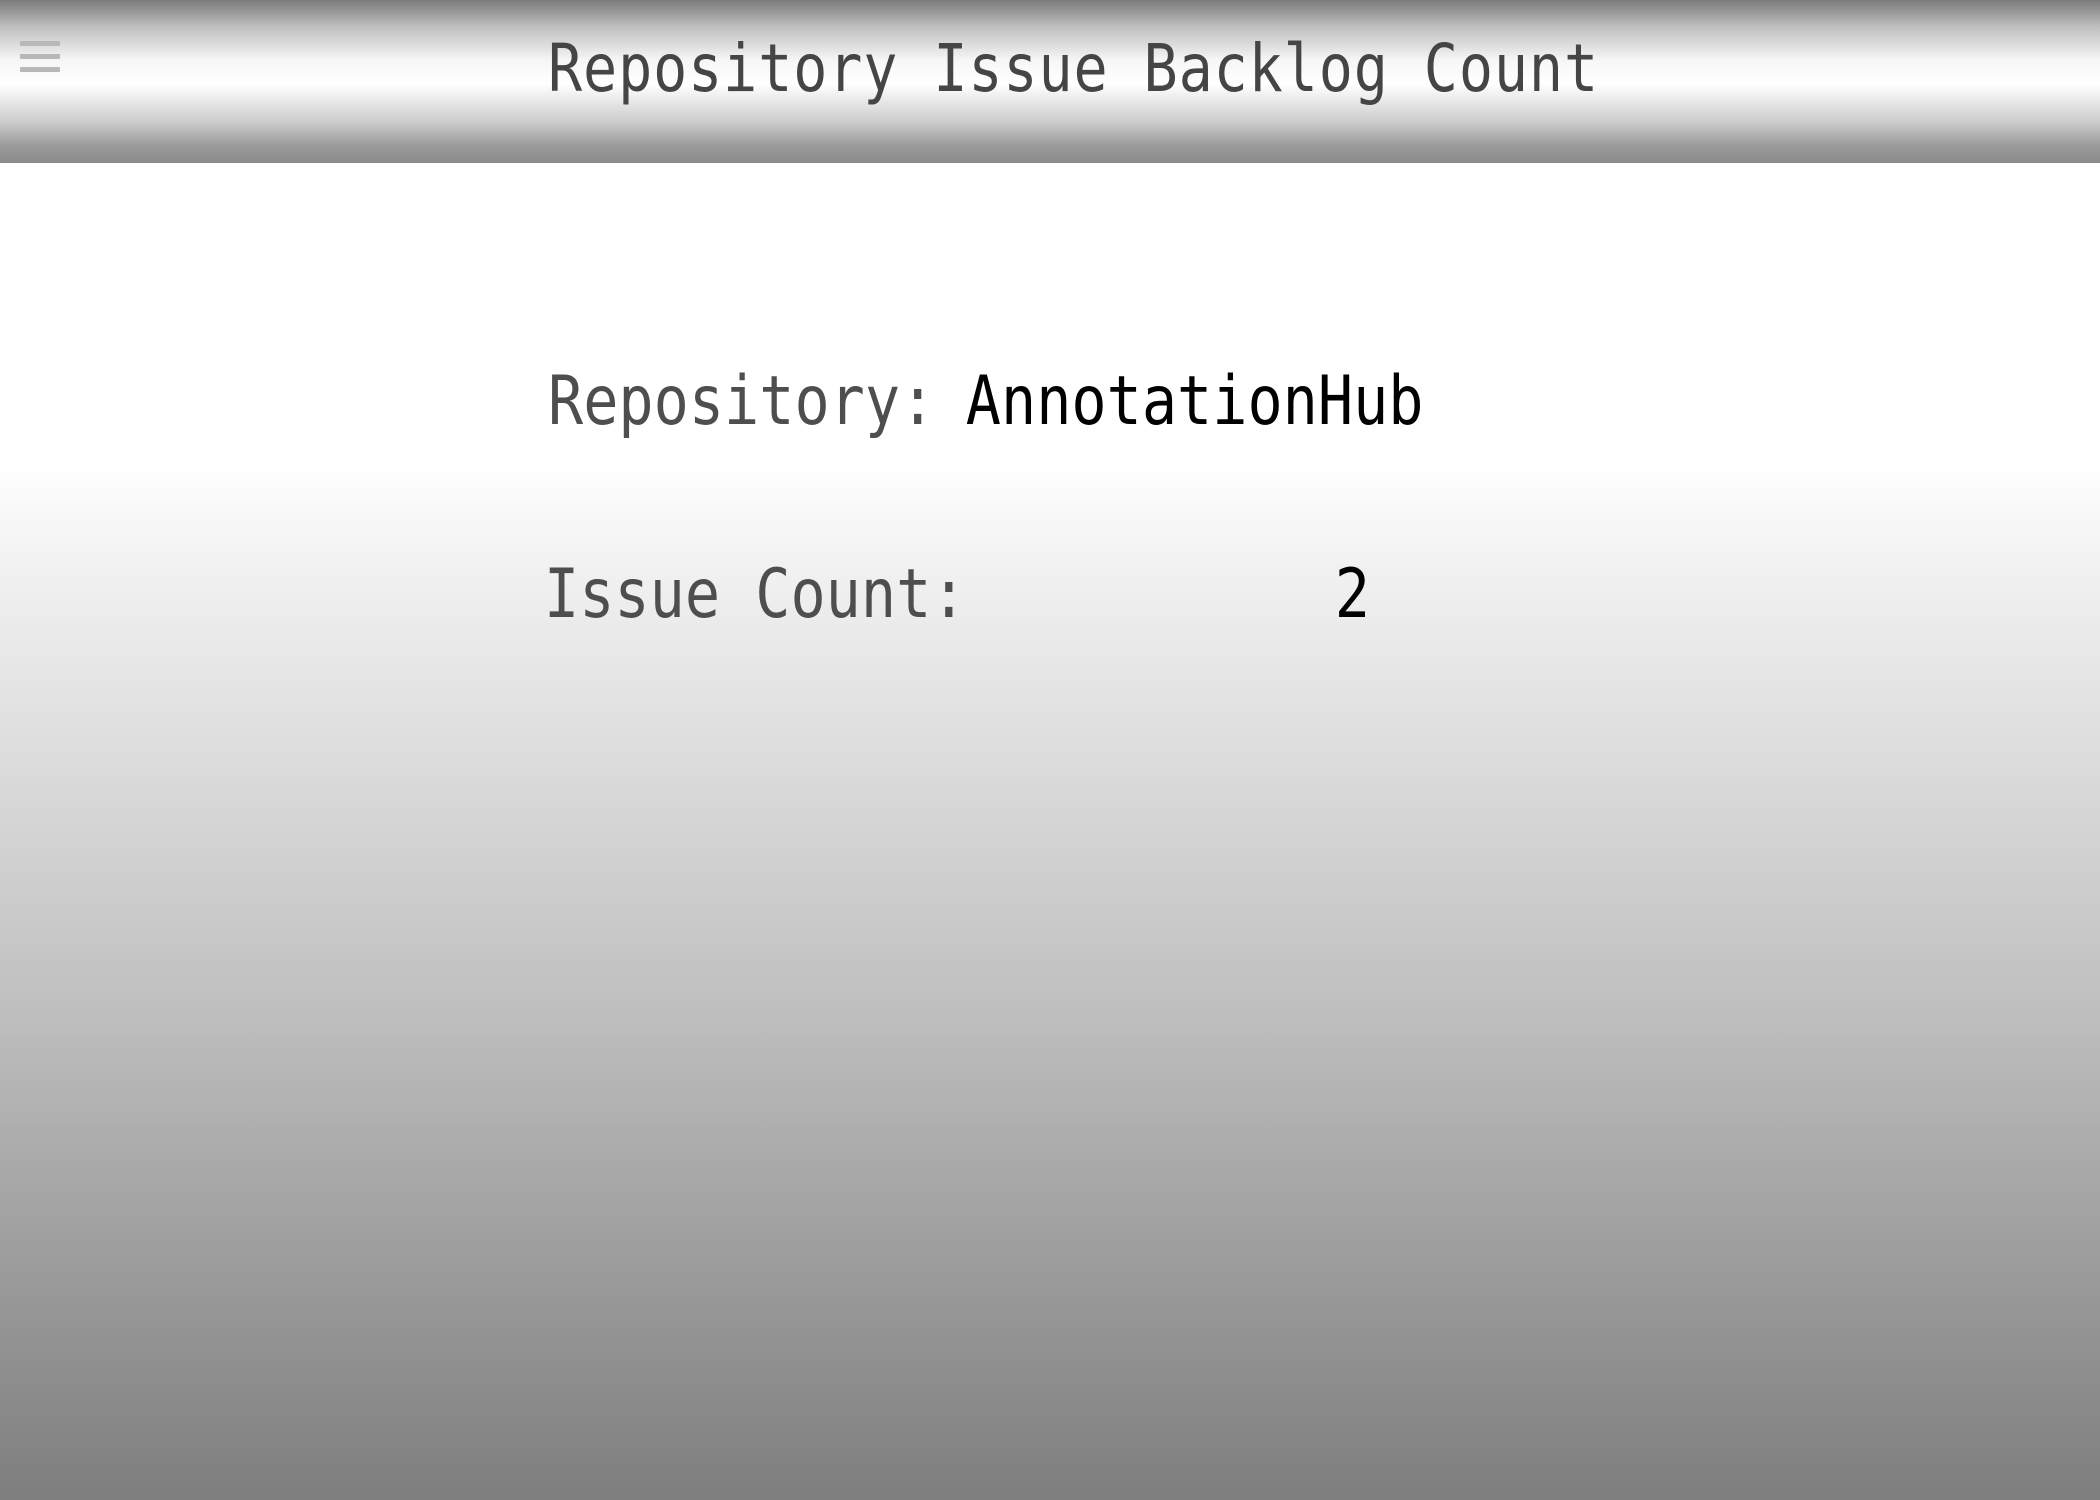 This screenshot has width=2100, height=1500. Describe the element at coordinates (1073, 68) in the screenshot. I see `page-title: Repository Issue Backlog Count` at that location.